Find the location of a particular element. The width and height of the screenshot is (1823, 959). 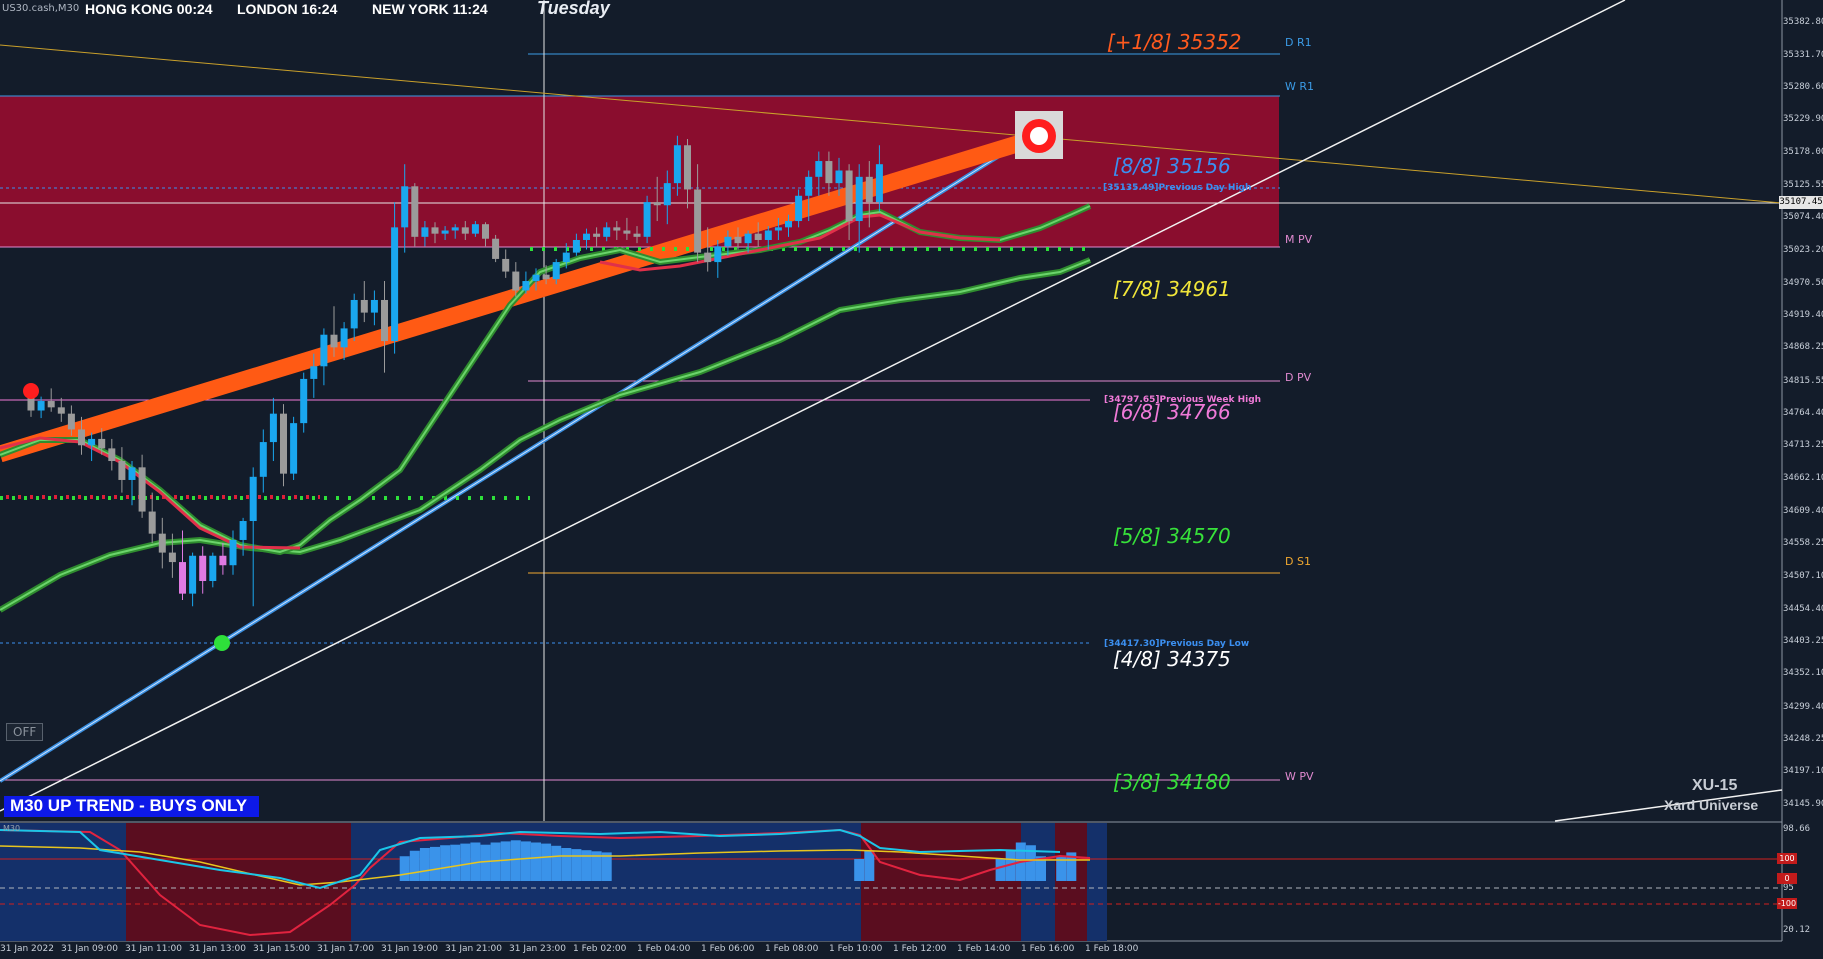

murrey-level-label: [3/8] 34180 is located at coordinates (1172, 782).